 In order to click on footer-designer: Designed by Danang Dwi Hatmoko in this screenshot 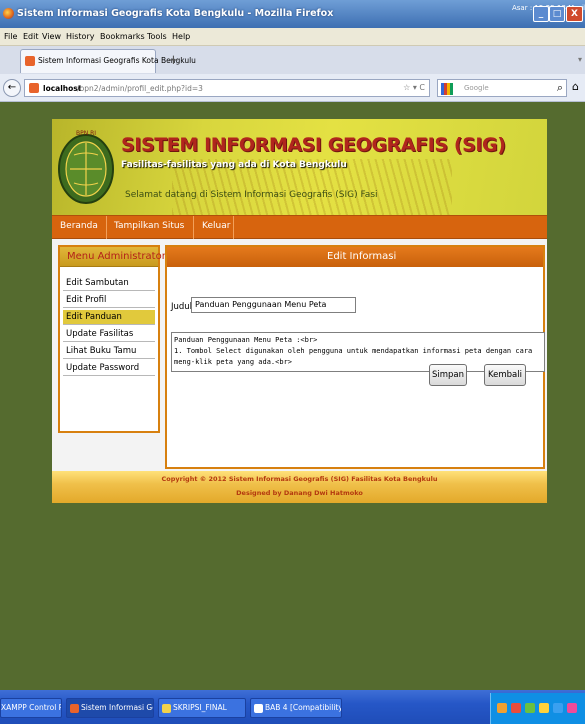, I will do `click(299, 493)`.